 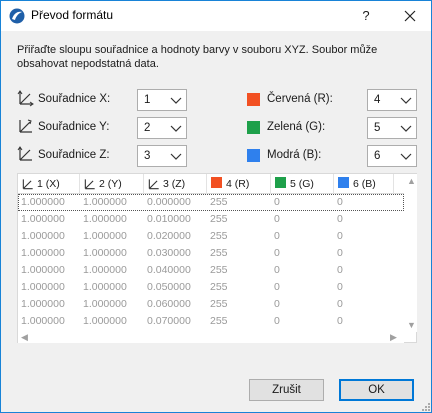 What do you see at coordinates (162, 100) in the screenshot?
I see `coord-x-select: 1` at bounding box center [162, 100].